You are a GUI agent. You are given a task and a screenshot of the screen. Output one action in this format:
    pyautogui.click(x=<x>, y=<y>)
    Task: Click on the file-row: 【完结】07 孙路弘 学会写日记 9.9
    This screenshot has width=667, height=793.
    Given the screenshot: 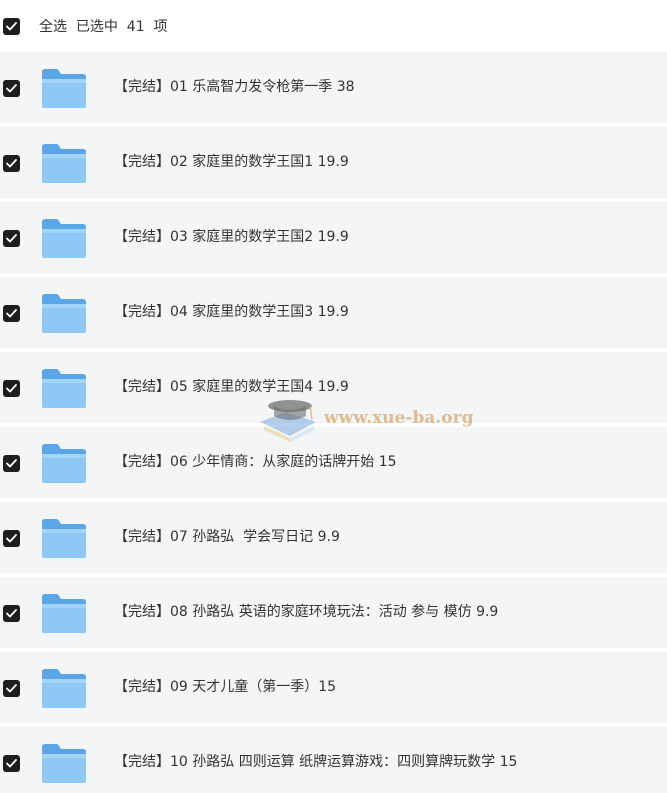 What is the action you would take?
    pyautogui.click(x=333, y=537)
    